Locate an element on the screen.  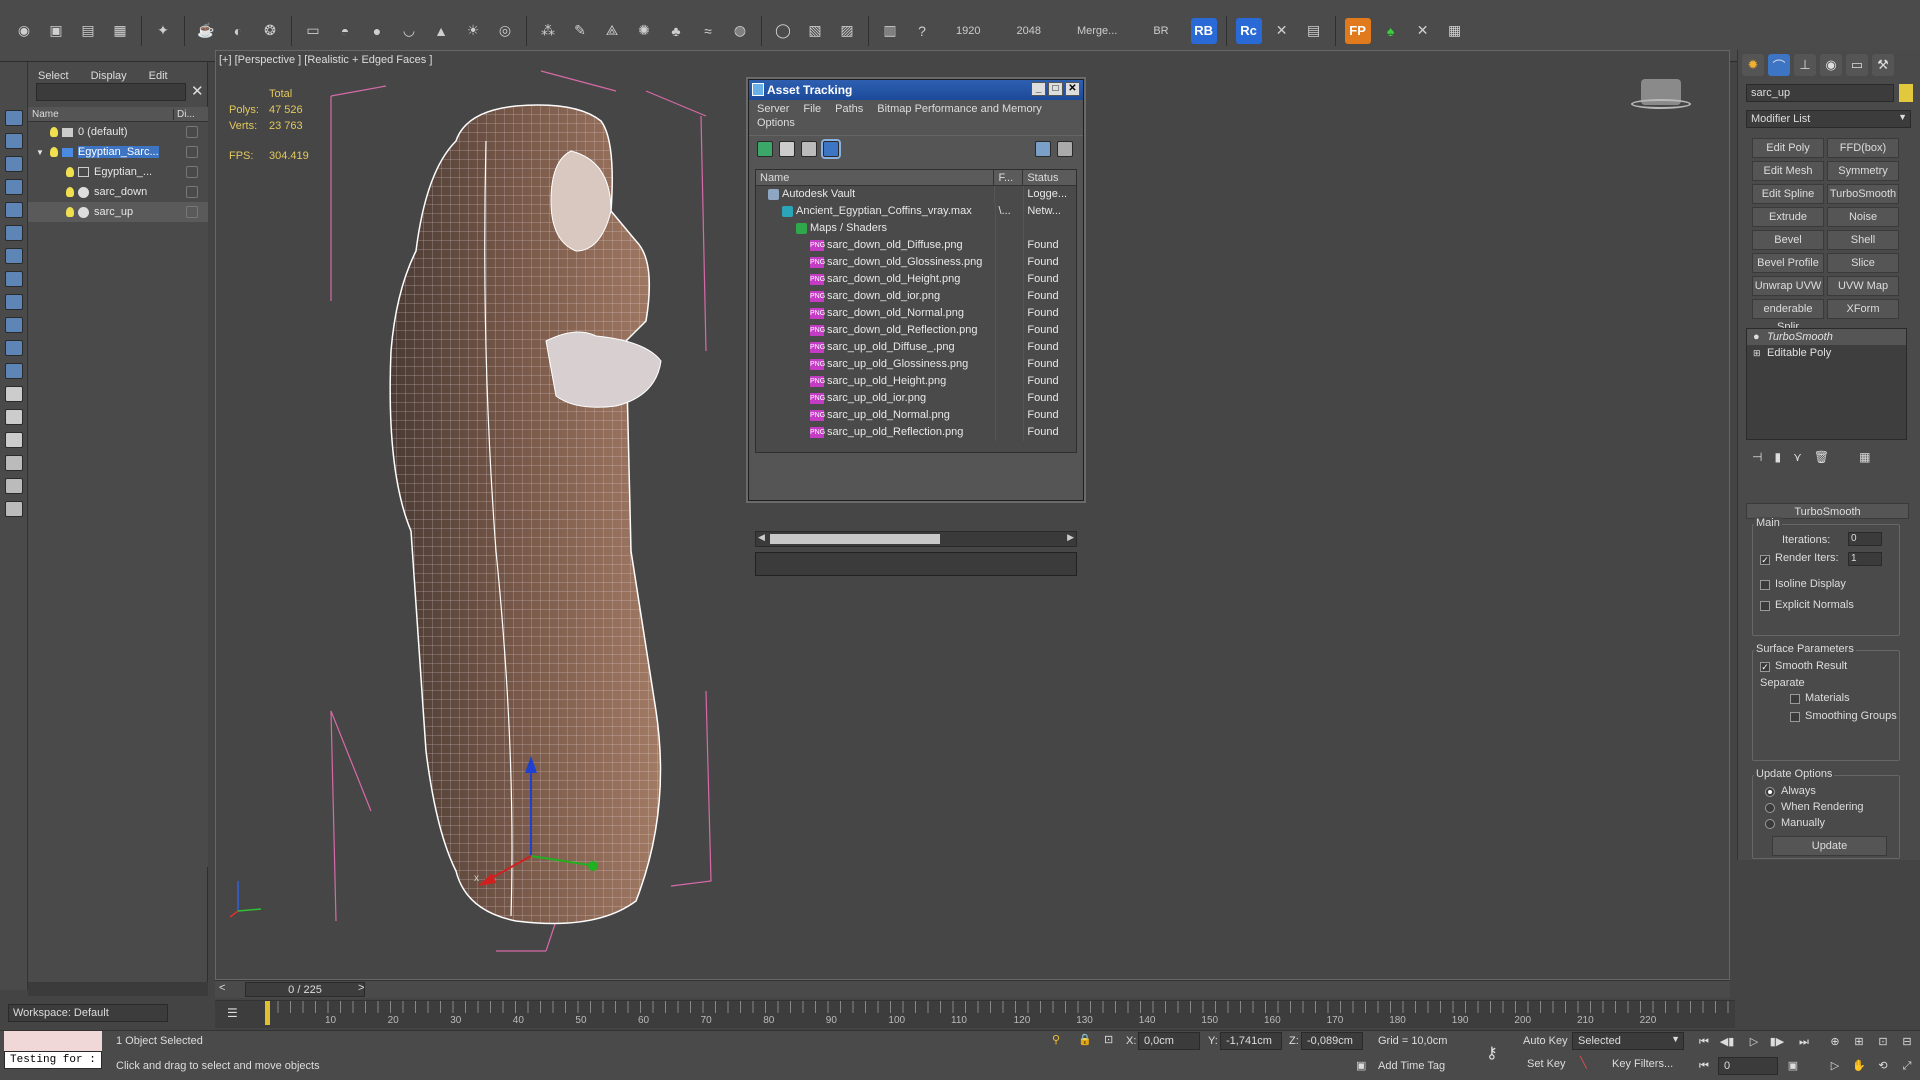
display-all-icon is located at coordinates (14, 394).